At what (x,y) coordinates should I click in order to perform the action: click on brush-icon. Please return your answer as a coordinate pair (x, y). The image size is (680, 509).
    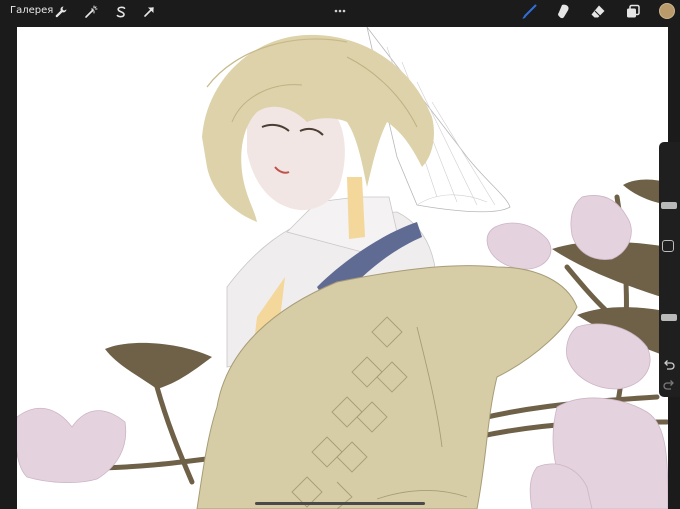
    Looking at the image, I should click on (530, 12).